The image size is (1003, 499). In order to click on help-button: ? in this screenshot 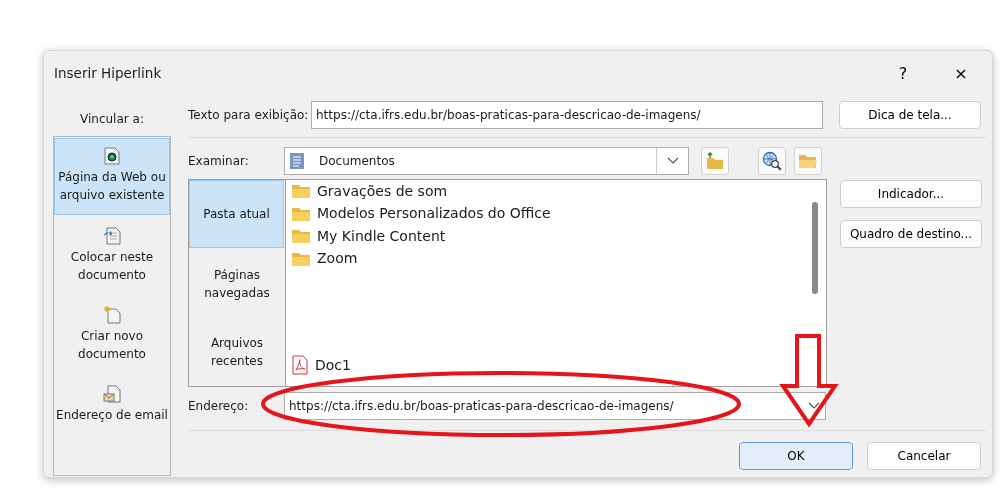, I will do `click(903, 73)`.